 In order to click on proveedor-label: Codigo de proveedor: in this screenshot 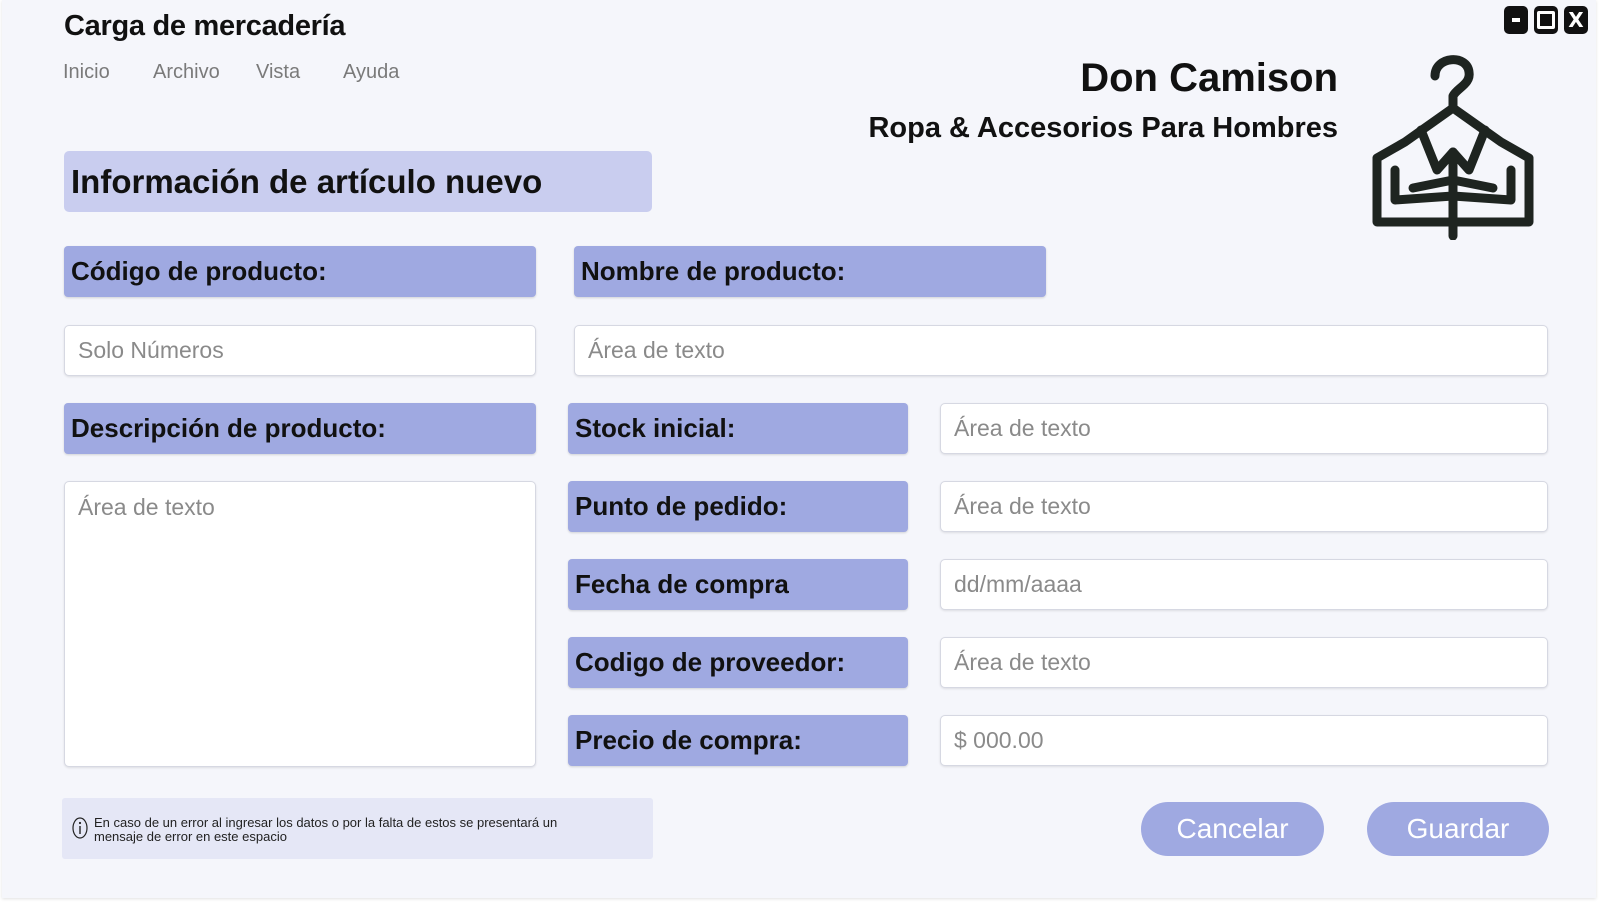, I will do `click(738, 662)`.